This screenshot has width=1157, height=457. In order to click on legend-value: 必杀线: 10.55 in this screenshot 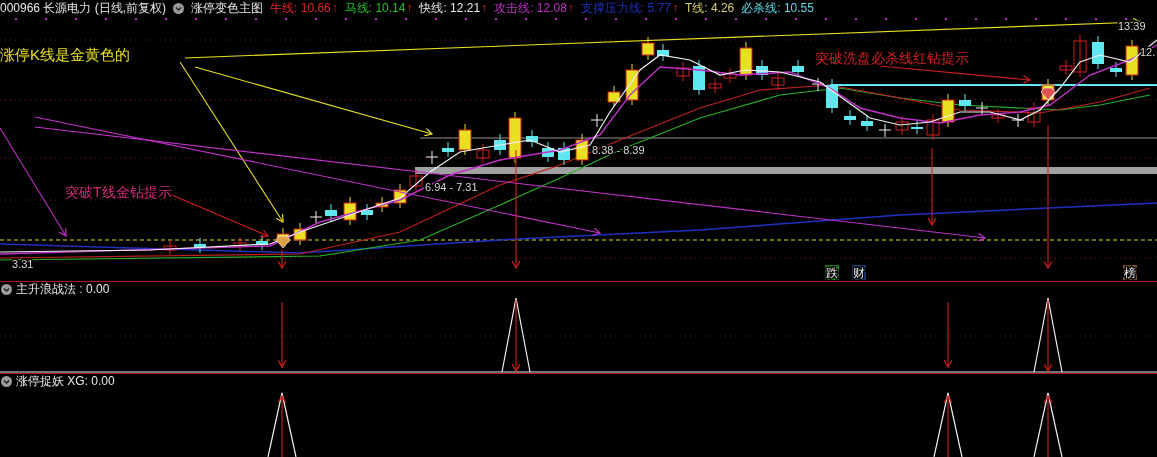, I will do `click(777, 8)`.